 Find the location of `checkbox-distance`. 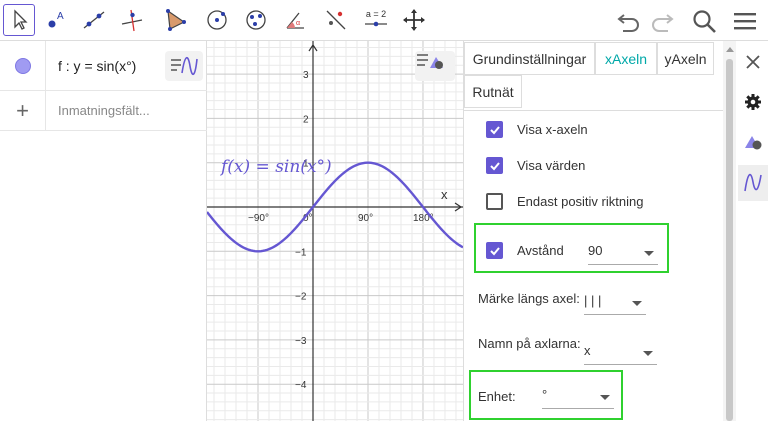

checkbox-distance is located at coordinates (494, 250).